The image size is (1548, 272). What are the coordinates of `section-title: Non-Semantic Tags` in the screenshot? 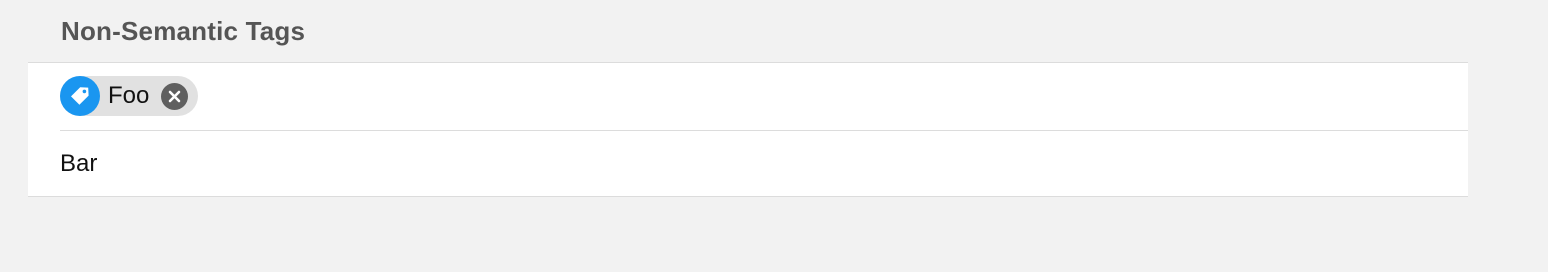 It's located at (183, 31).